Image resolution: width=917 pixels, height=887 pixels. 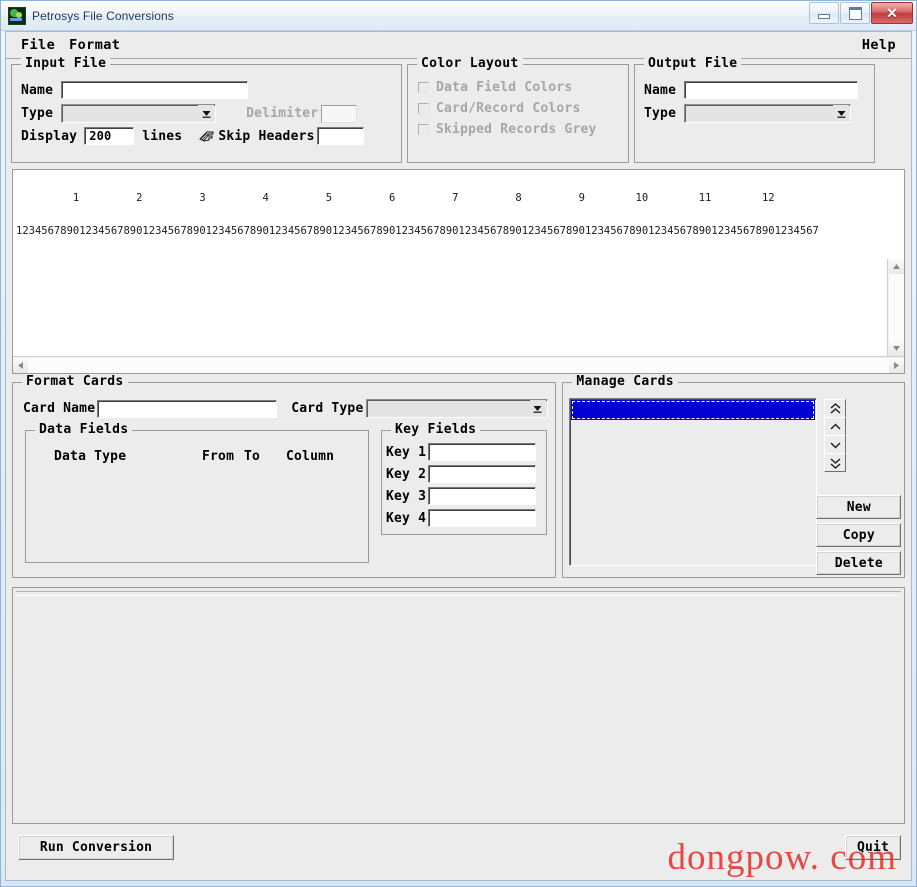 I want to click on double-up-icon, so click(x=835, y=408).